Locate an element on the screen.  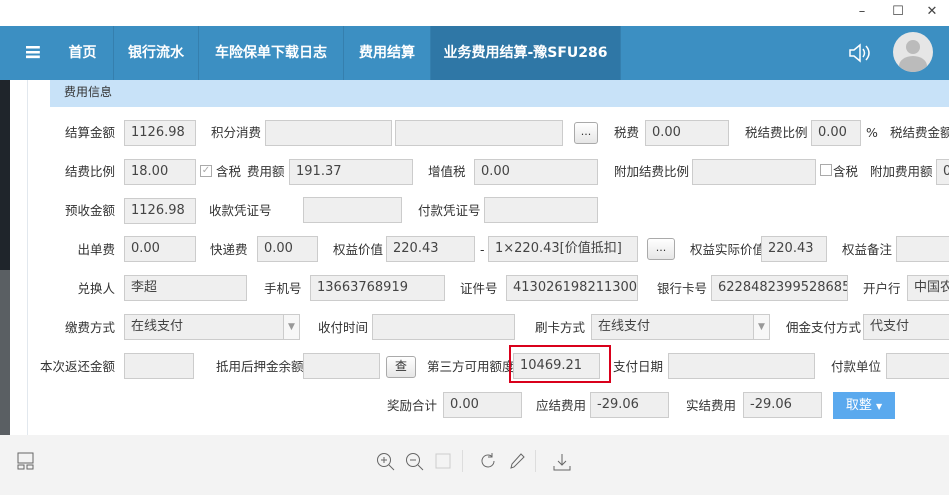
label: 税结费金额 is located at coordinates (919, 132).